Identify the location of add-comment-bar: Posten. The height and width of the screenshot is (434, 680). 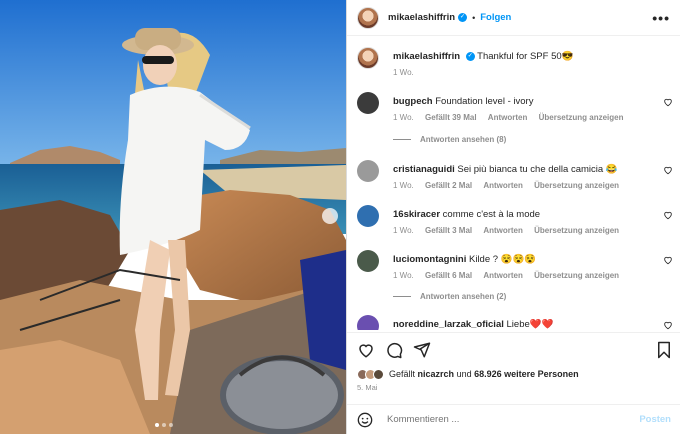
(513, 419).